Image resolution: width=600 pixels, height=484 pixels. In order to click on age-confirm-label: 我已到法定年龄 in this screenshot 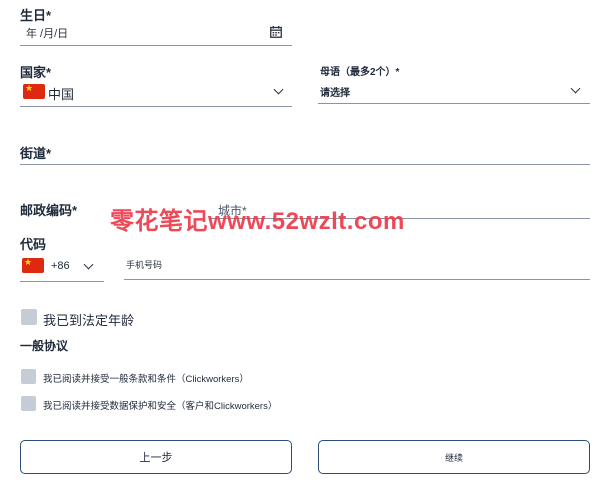, I will do `click(89, 320)`.